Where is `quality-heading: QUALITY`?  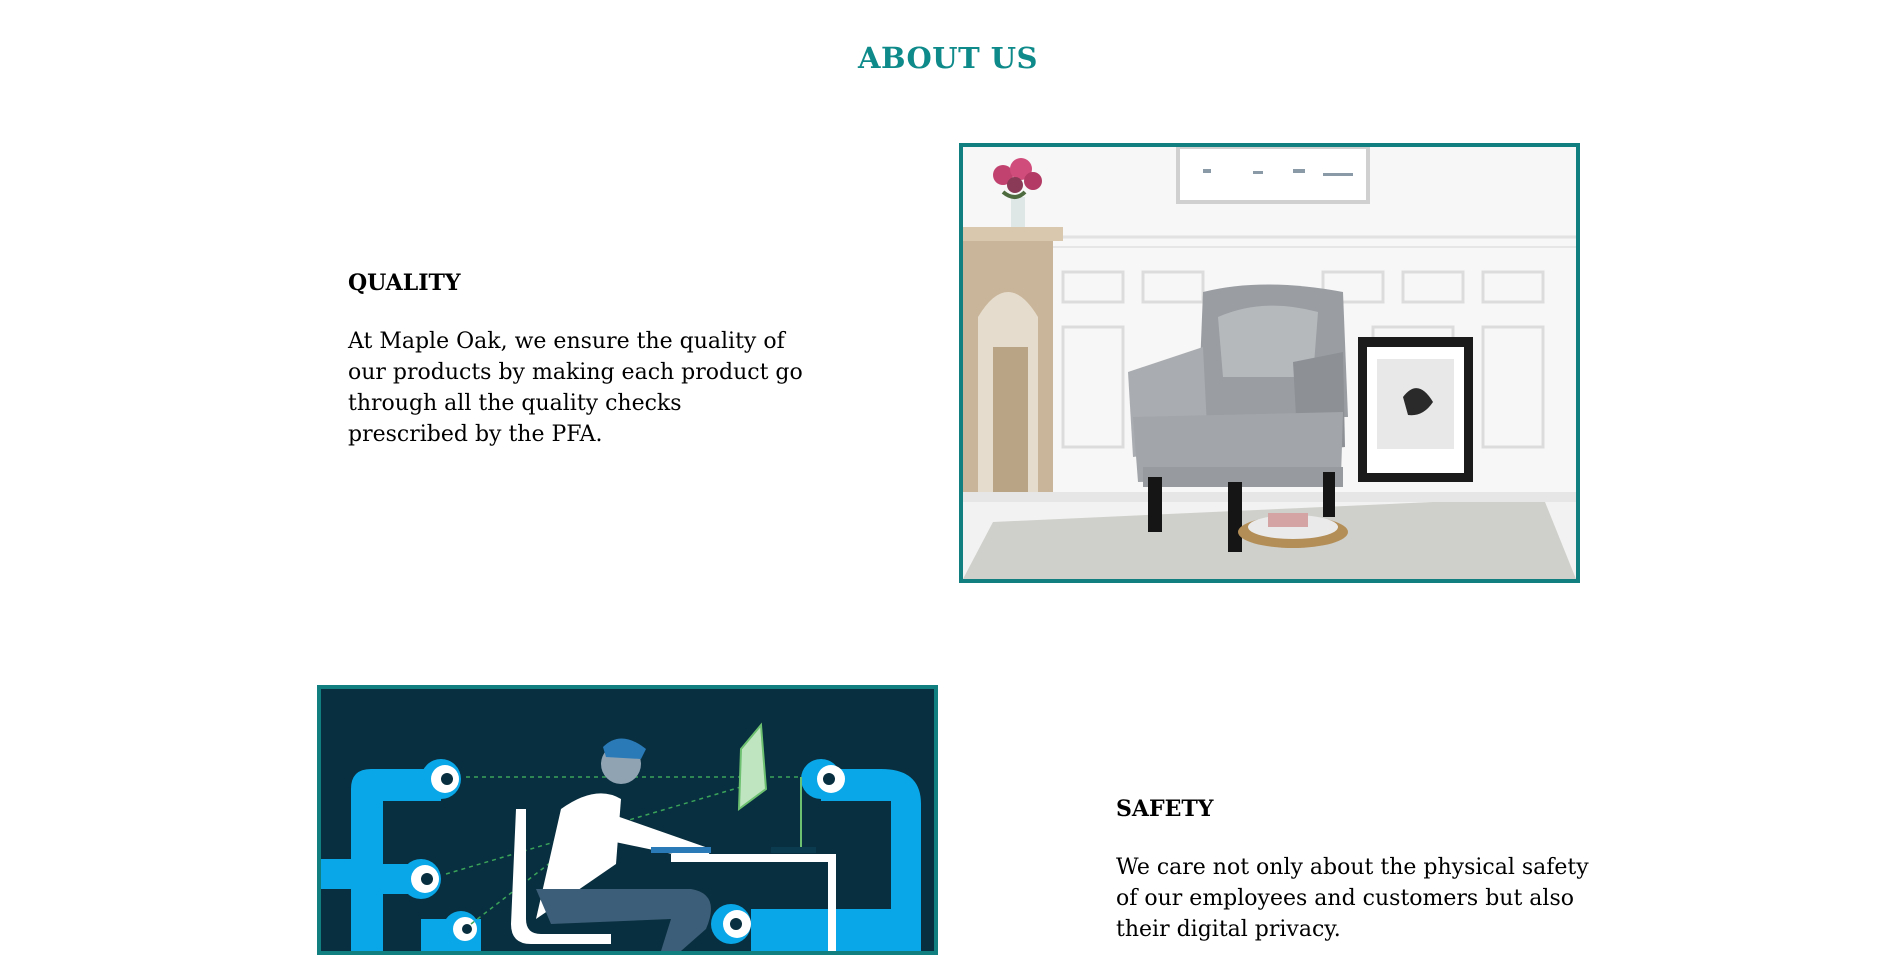
quality-heading: QUALITY is located at coordinates (404, 283).